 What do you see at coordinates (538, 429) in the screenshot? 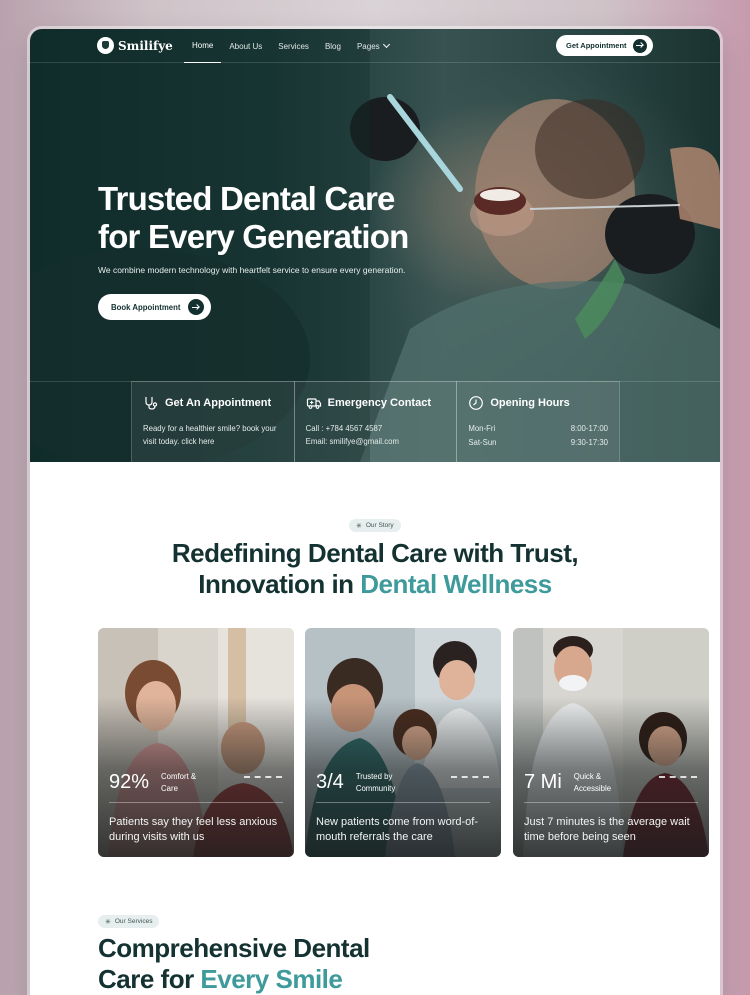
I see `hours-row: Mon-Fri 8:00-17:00` at bounding box center [538, 429].